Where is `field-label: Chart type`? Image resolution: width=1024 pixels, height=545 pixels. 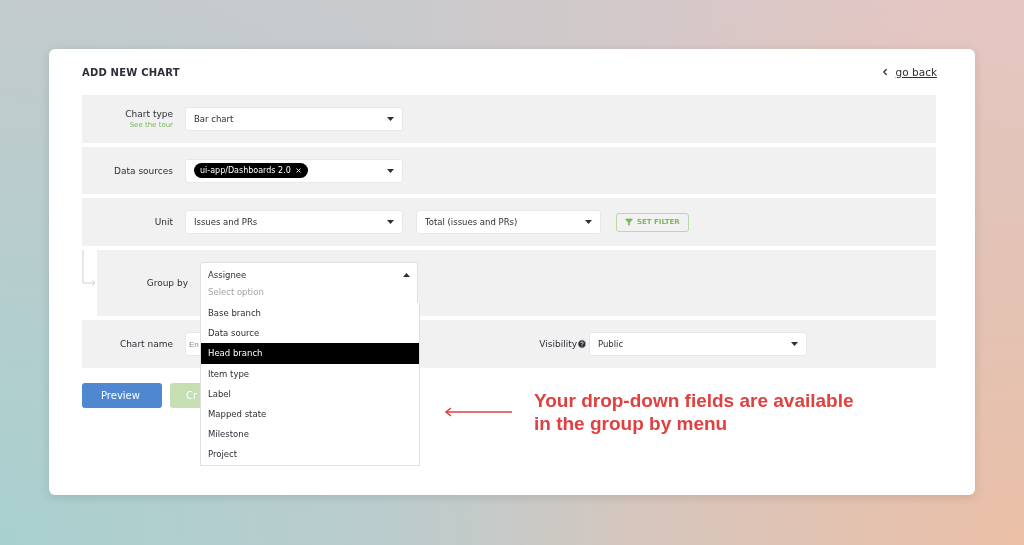
field-label: Chart type is located at coordinates (149, 114).